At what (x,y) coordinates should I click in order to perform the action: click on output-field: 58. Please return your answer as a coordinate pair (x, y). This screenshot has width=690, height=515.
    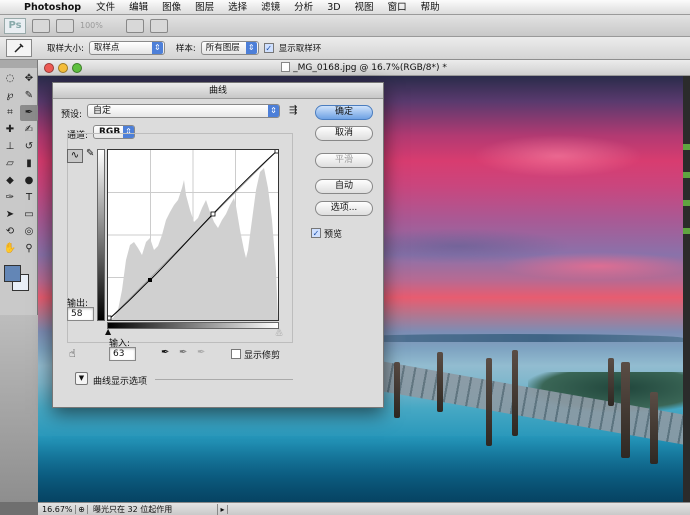
    Looking at the image, I should click on (80, 314).